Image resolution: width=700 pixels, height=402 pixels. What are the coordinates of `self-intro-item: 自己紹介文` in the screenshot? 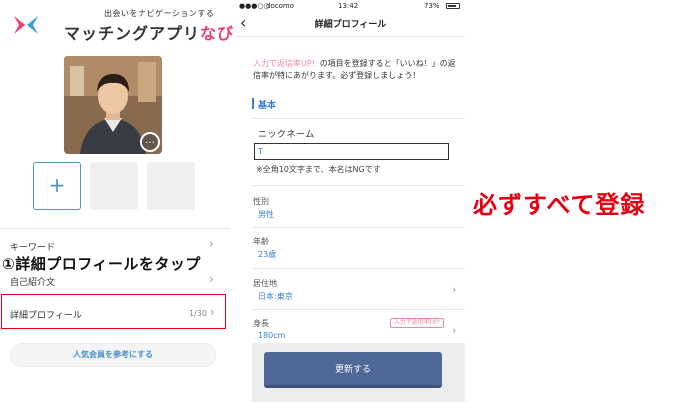 It's located at (32, 281).